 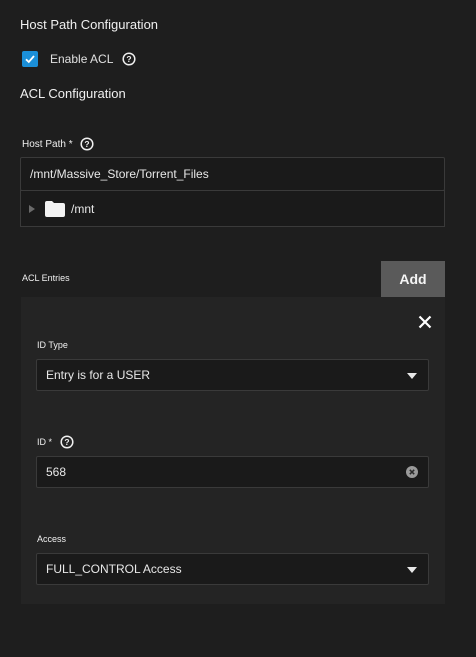 I want to click on acl-config-title: ACL Configuration, so click(x=73, y=93).